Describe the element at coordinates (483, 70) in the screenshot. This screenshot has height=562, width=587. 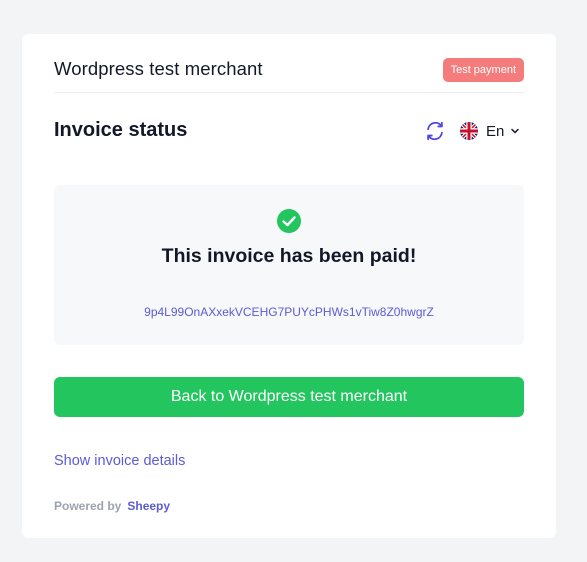
I see `test-payment-badge: Test payment` at that location.